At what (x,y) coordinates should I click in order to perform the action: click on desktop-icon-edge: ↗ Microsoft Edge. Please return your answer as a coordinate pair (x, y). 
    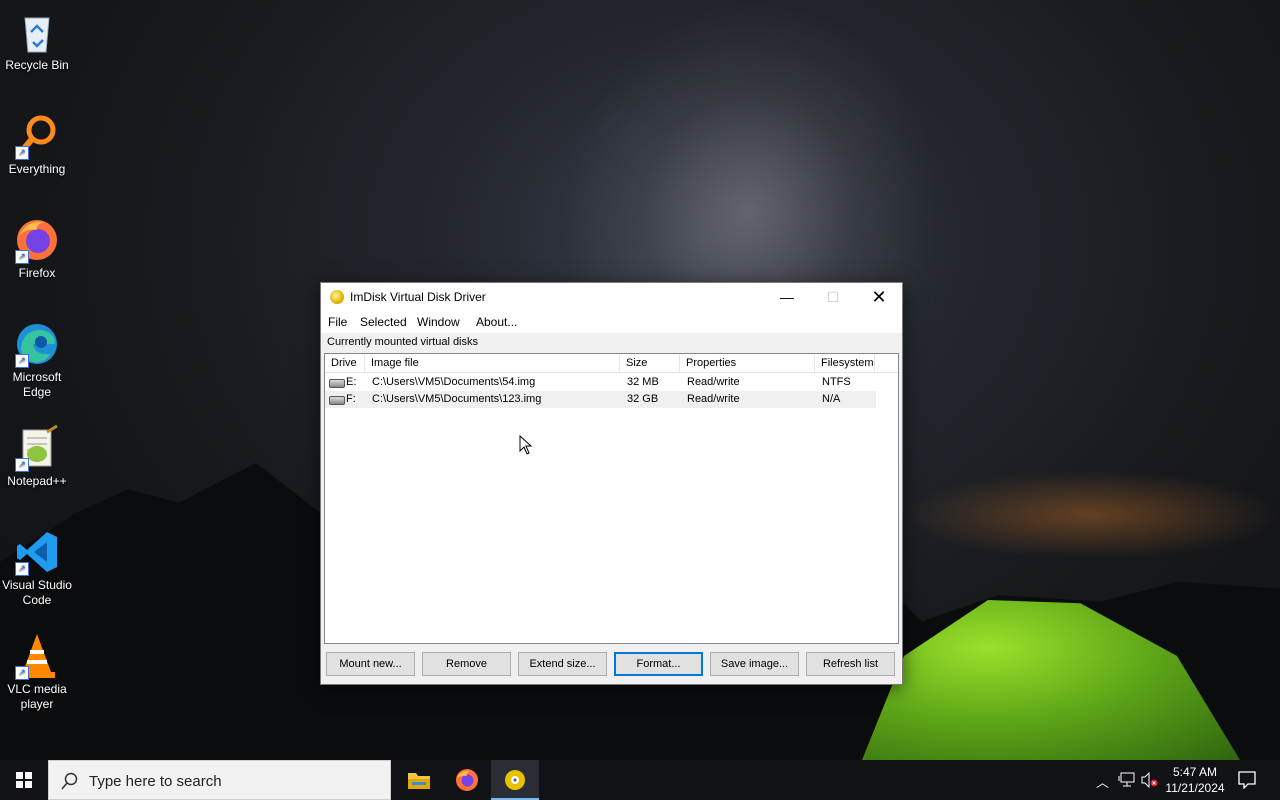
    Looking at the image, I should click on (37, 360).